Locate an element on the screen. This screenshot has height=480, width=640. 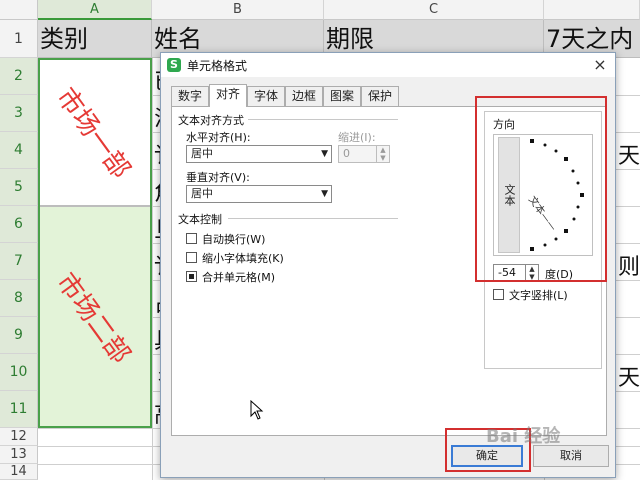
row-header-5: 5 is located at coordinates (19, 187).